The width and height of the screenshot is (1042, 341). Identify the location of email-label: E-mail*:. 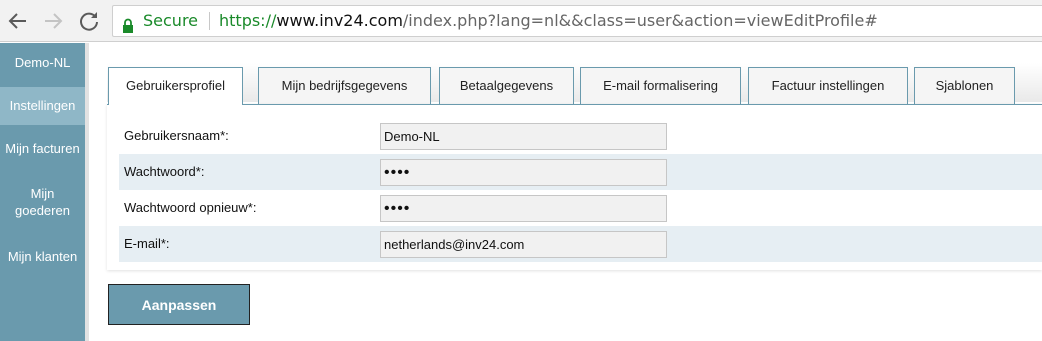
(147, 243).